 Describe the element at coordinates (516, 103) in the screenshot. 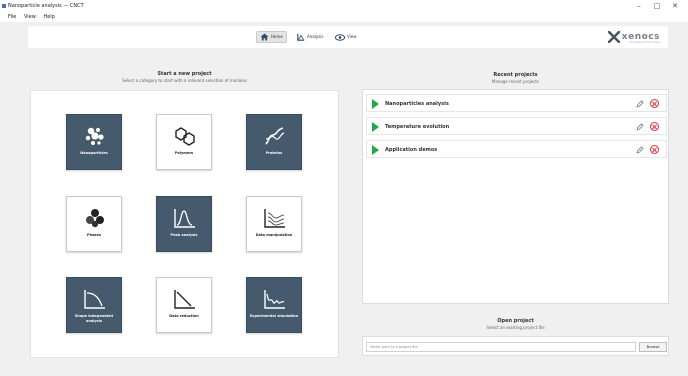

I see `recent-project-row: Nanoparticles analysis` at that location.